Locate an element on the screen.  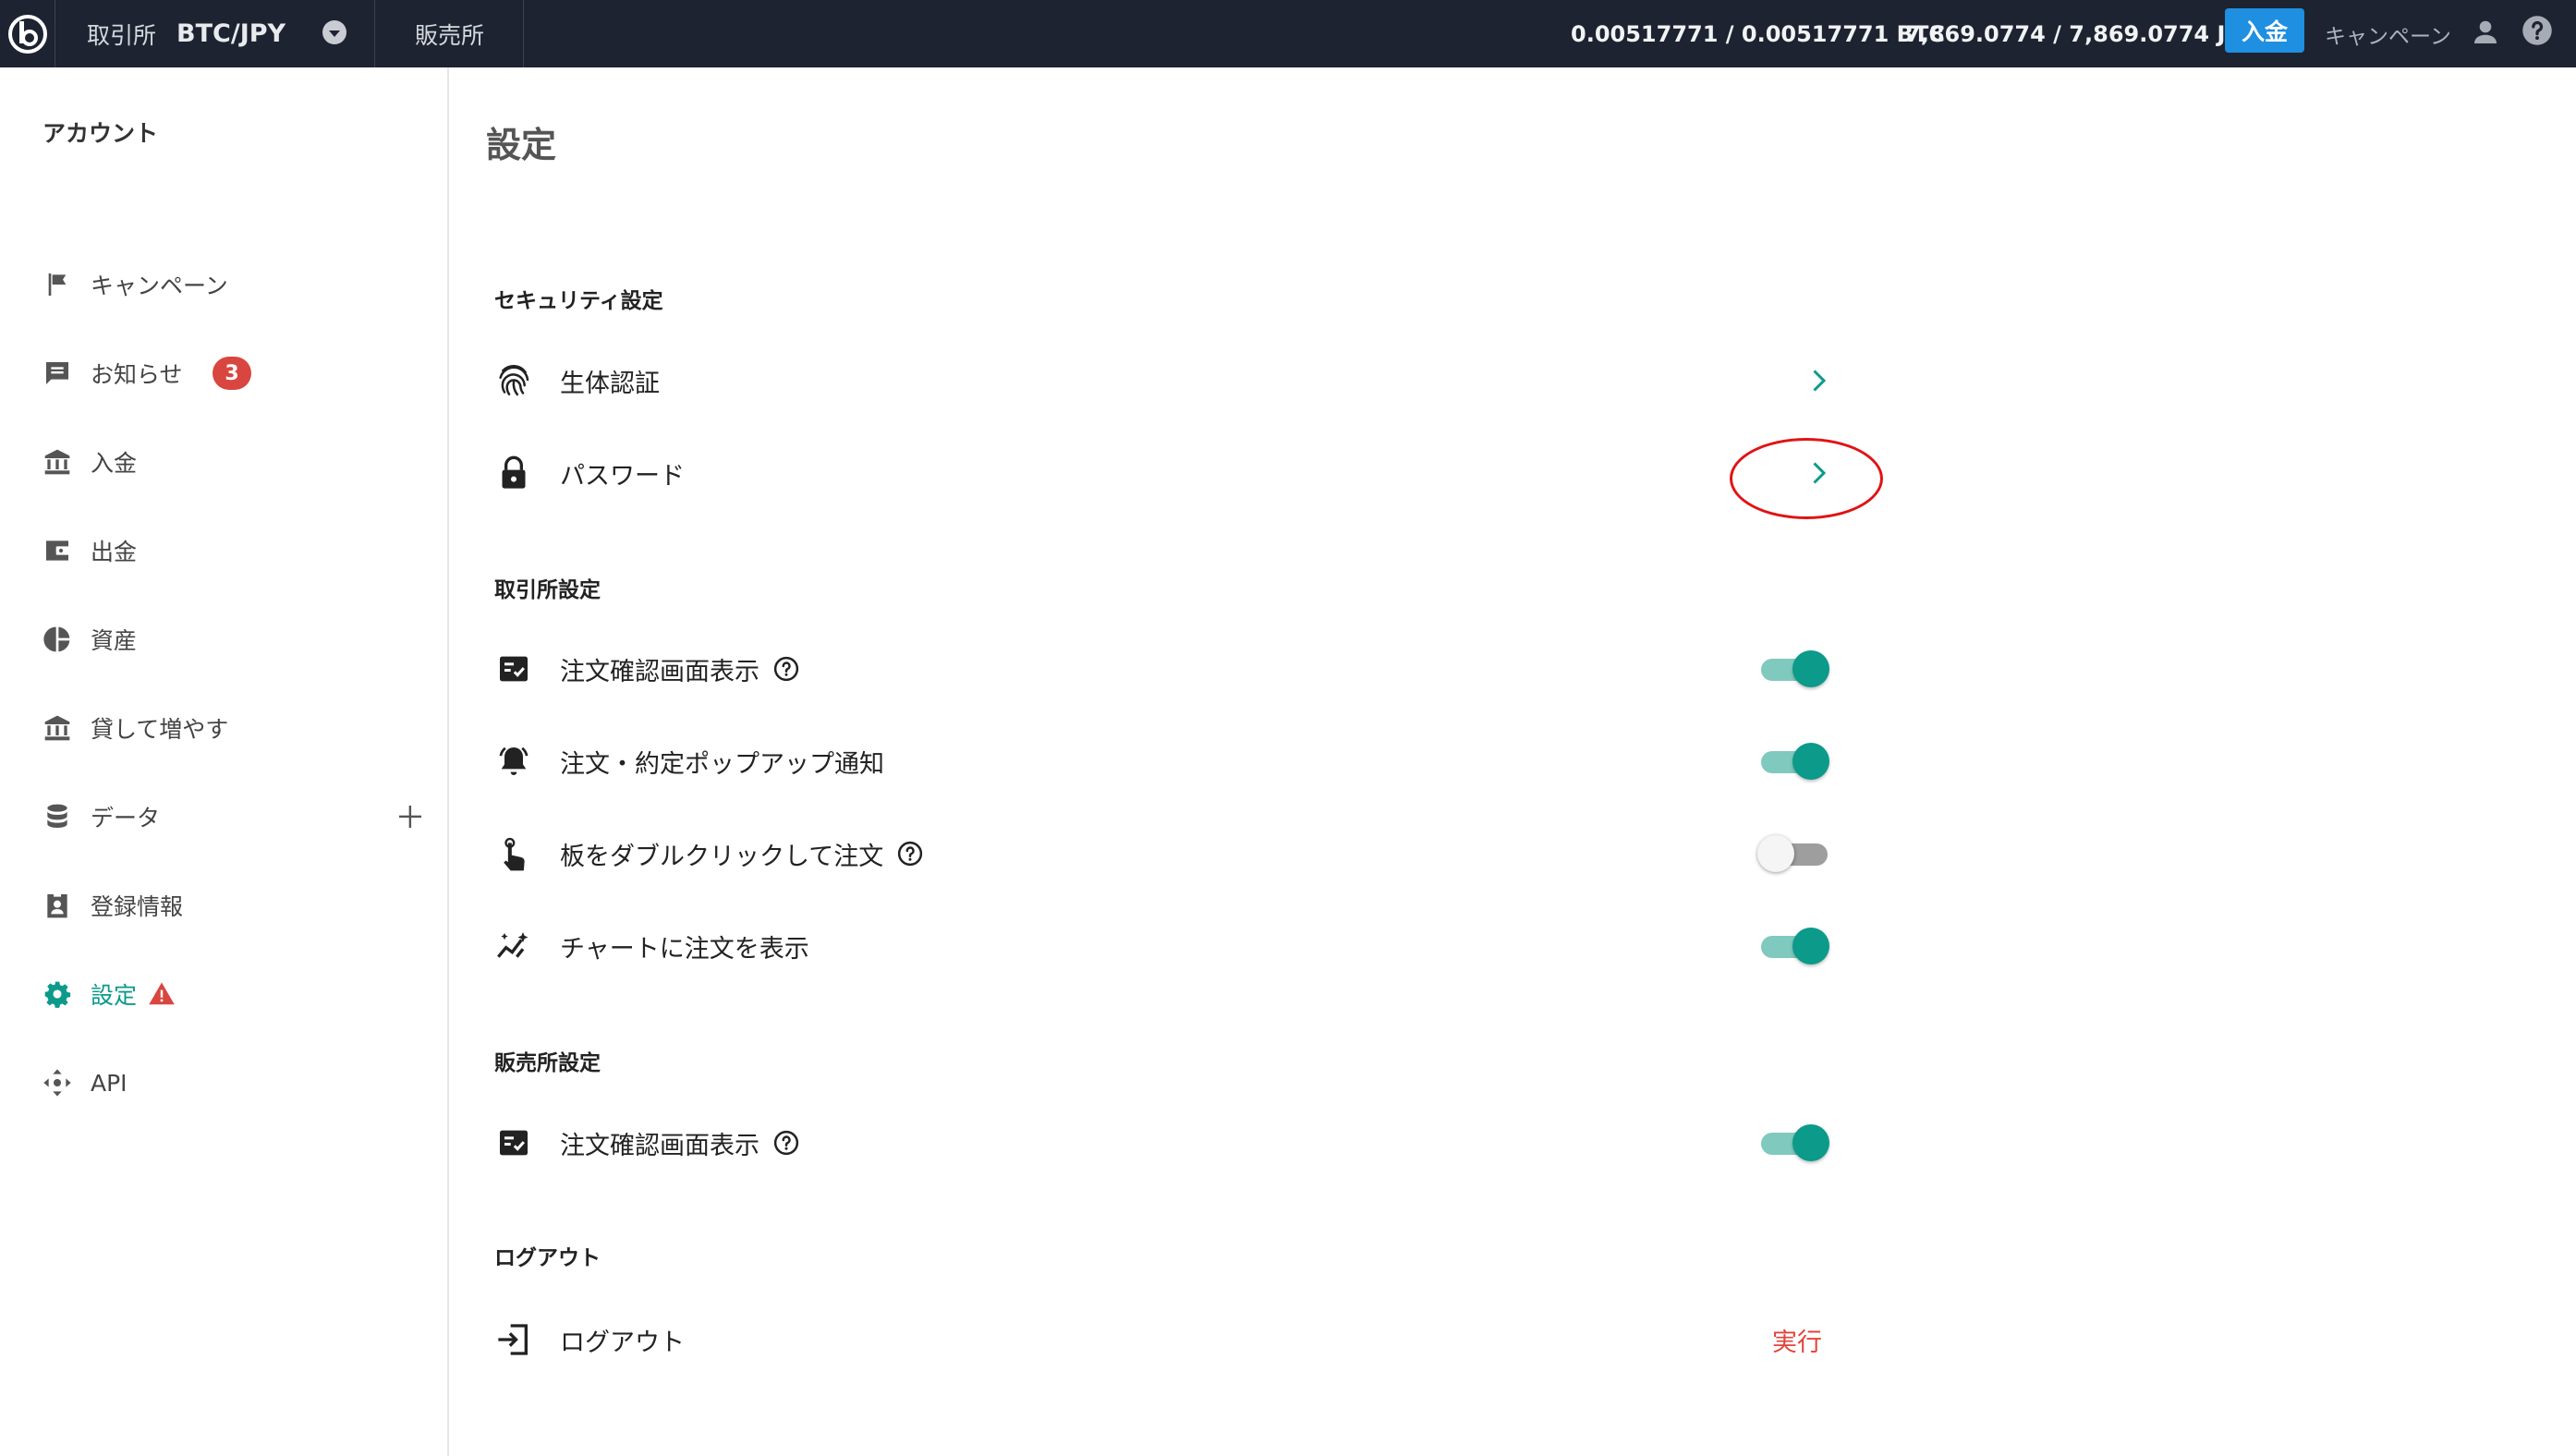
sidebar-item-label: 入金 is located at coordinates (114, 463).